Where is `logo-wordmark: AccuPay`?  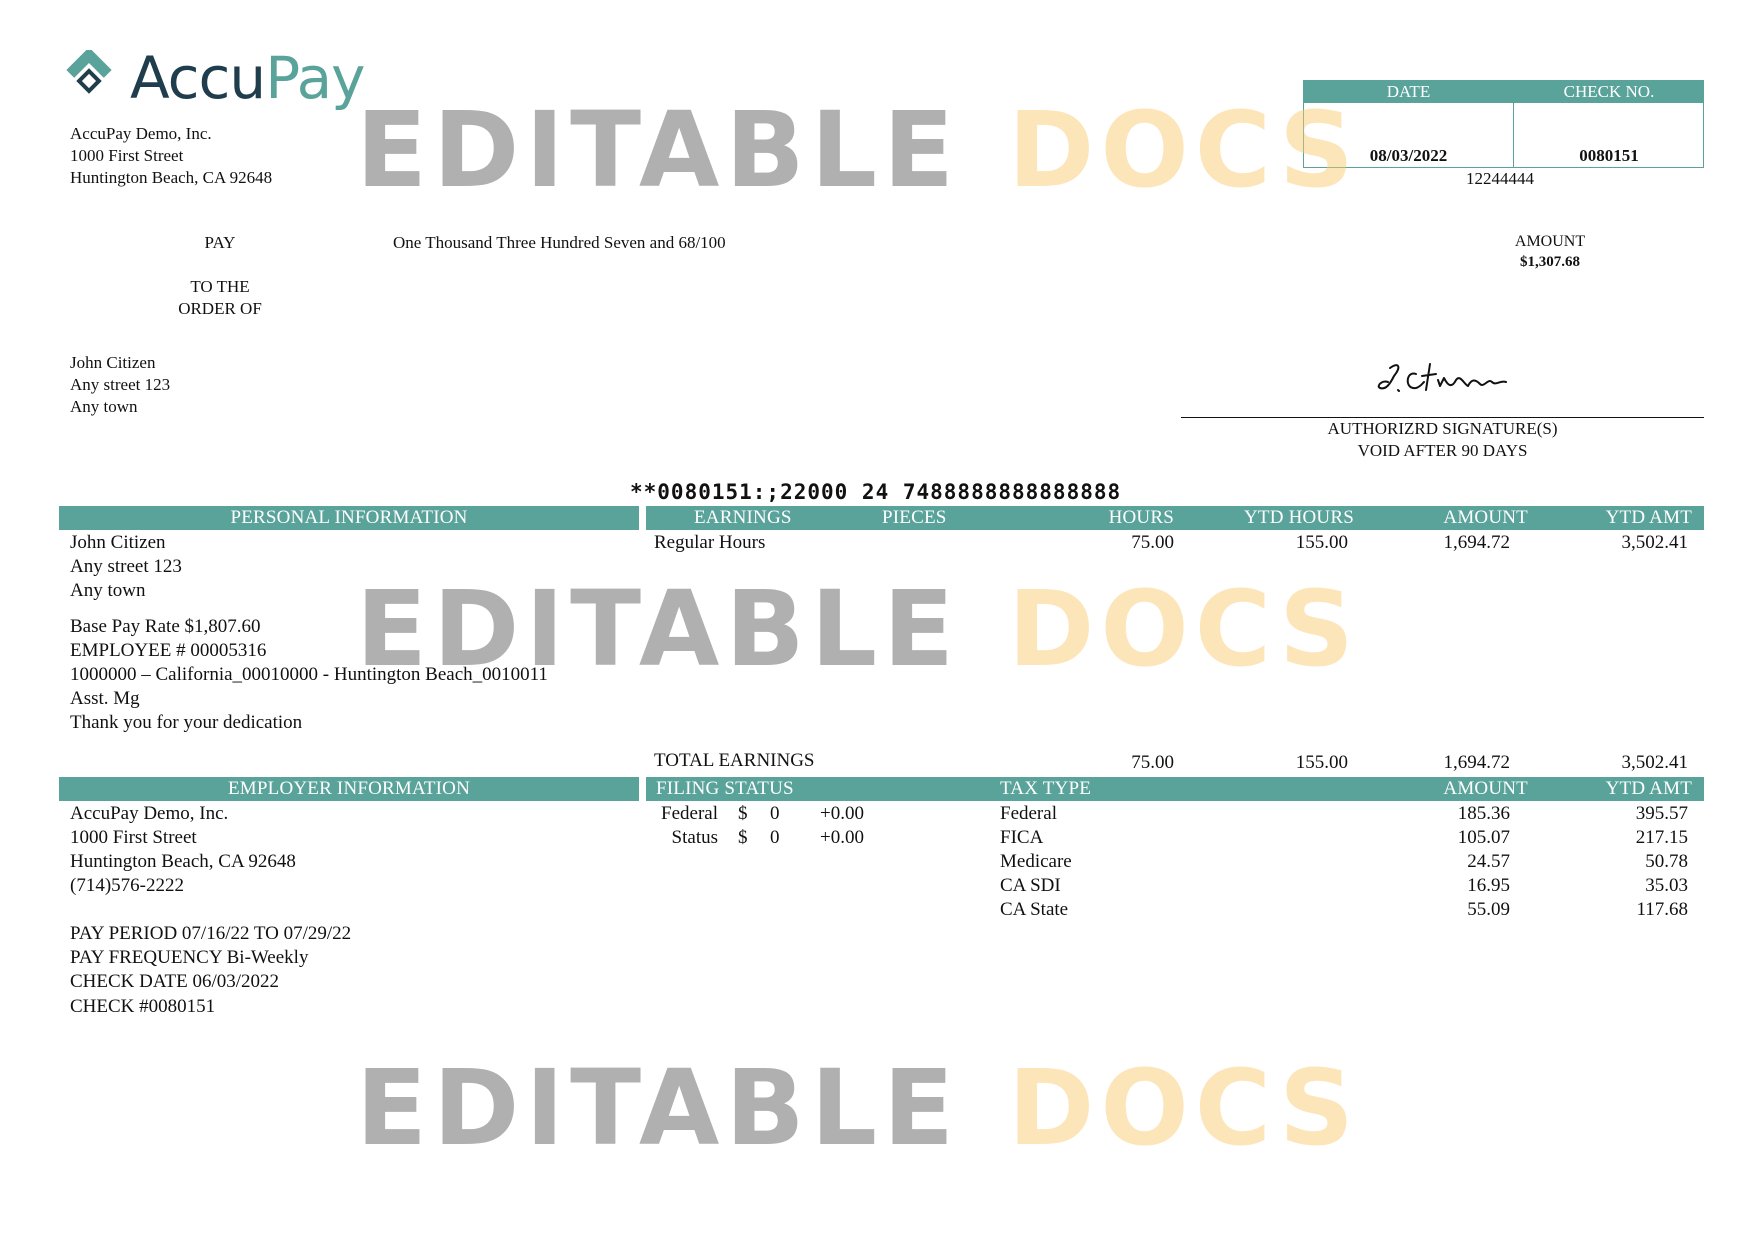 logo-wordmark: AccuPay is located at coordinates (247, 78).